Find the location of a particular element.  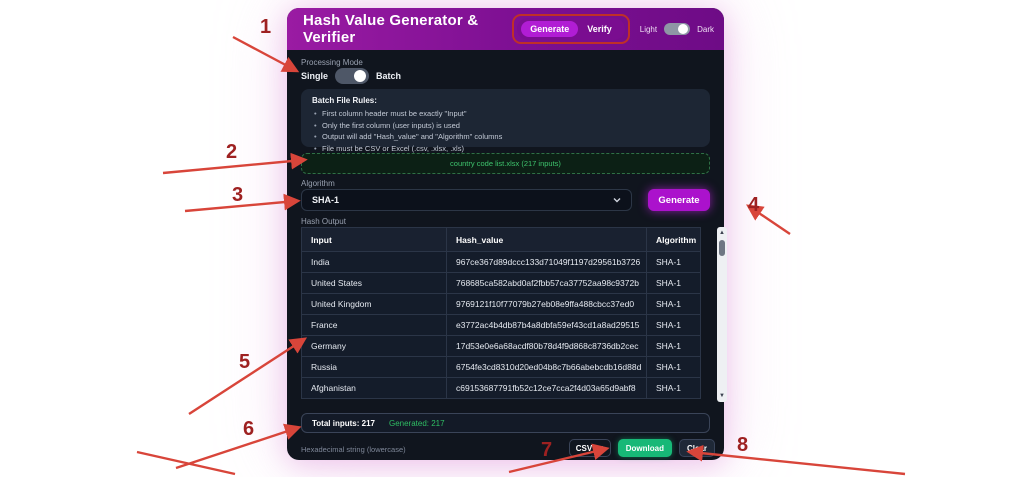

tab-verify: Verify is located at coordinates (599, 29).